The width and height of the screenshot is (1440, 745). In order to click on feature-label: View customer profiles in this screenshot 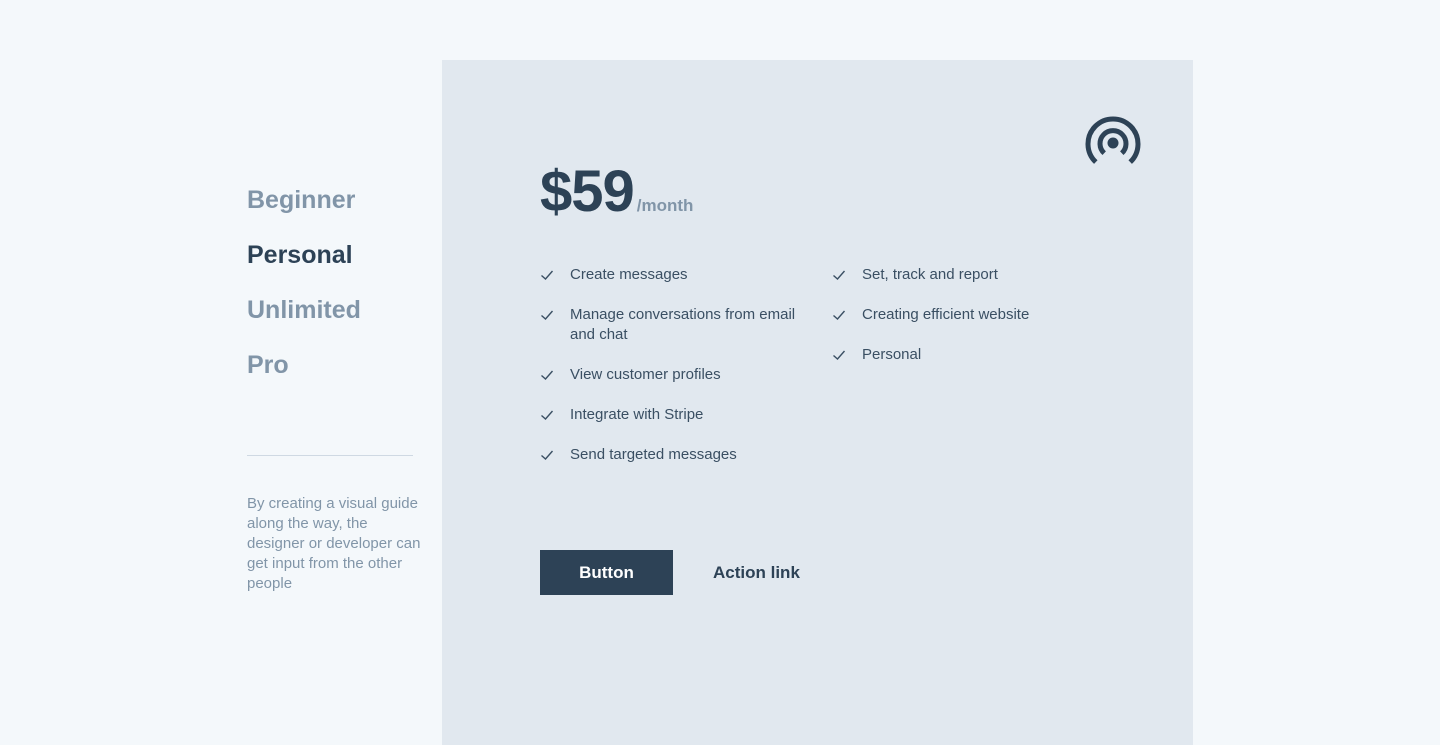, I will do `click(645, 374)`.